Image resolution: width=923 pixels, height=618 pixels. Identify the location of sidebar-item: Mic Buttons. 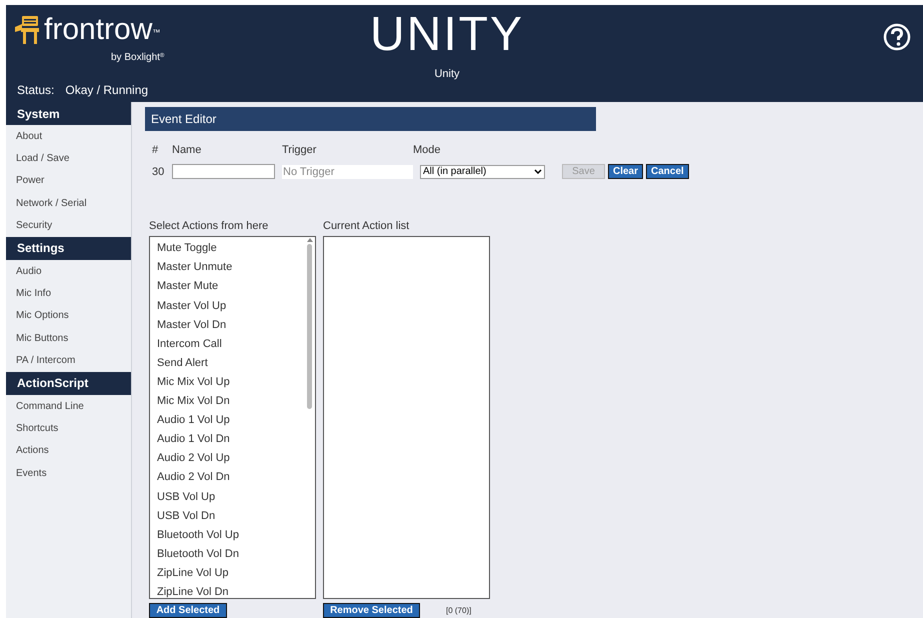
(68, 338).